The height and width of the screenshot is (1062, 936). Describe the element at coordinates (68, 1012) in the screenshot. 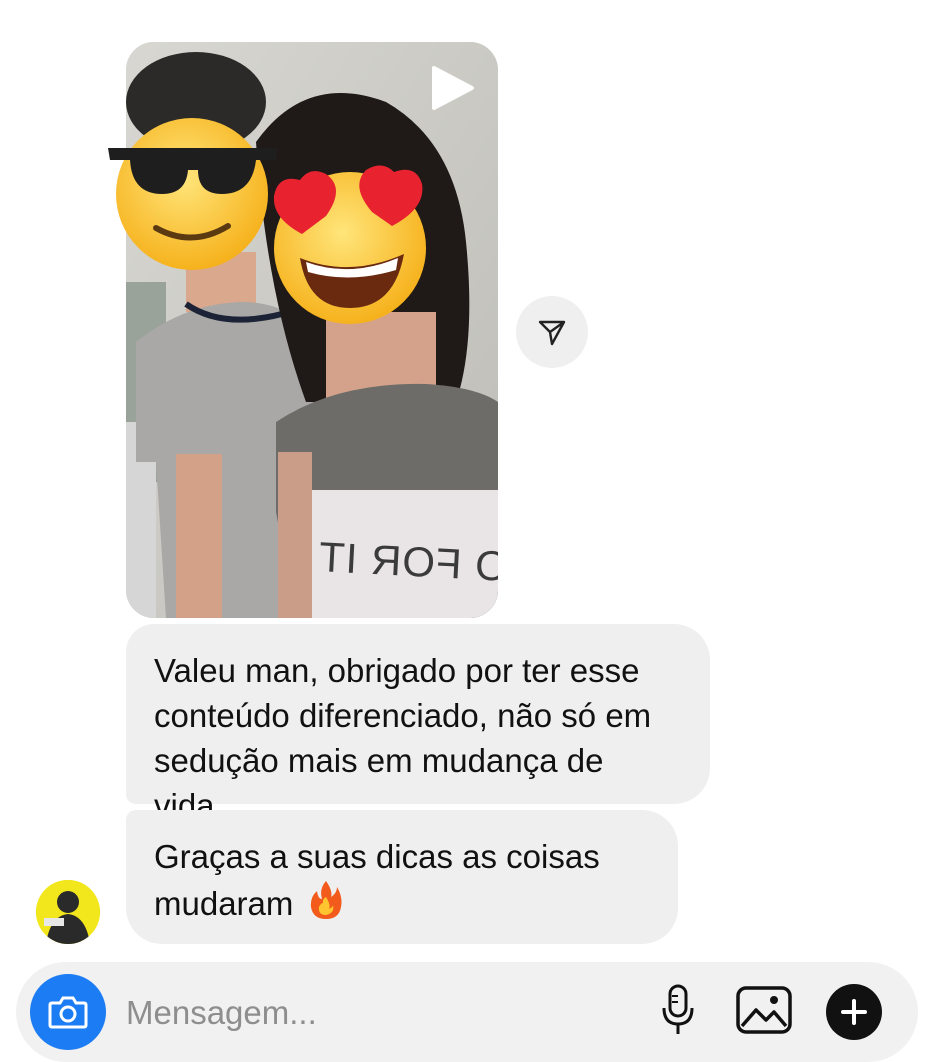

I see `camera-button` at that location.